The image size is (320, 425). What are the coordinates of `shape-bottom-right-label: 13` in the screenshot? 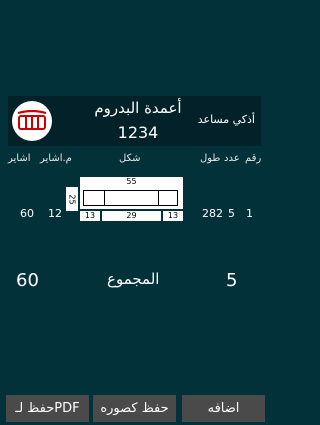 It's located at (173, 216).